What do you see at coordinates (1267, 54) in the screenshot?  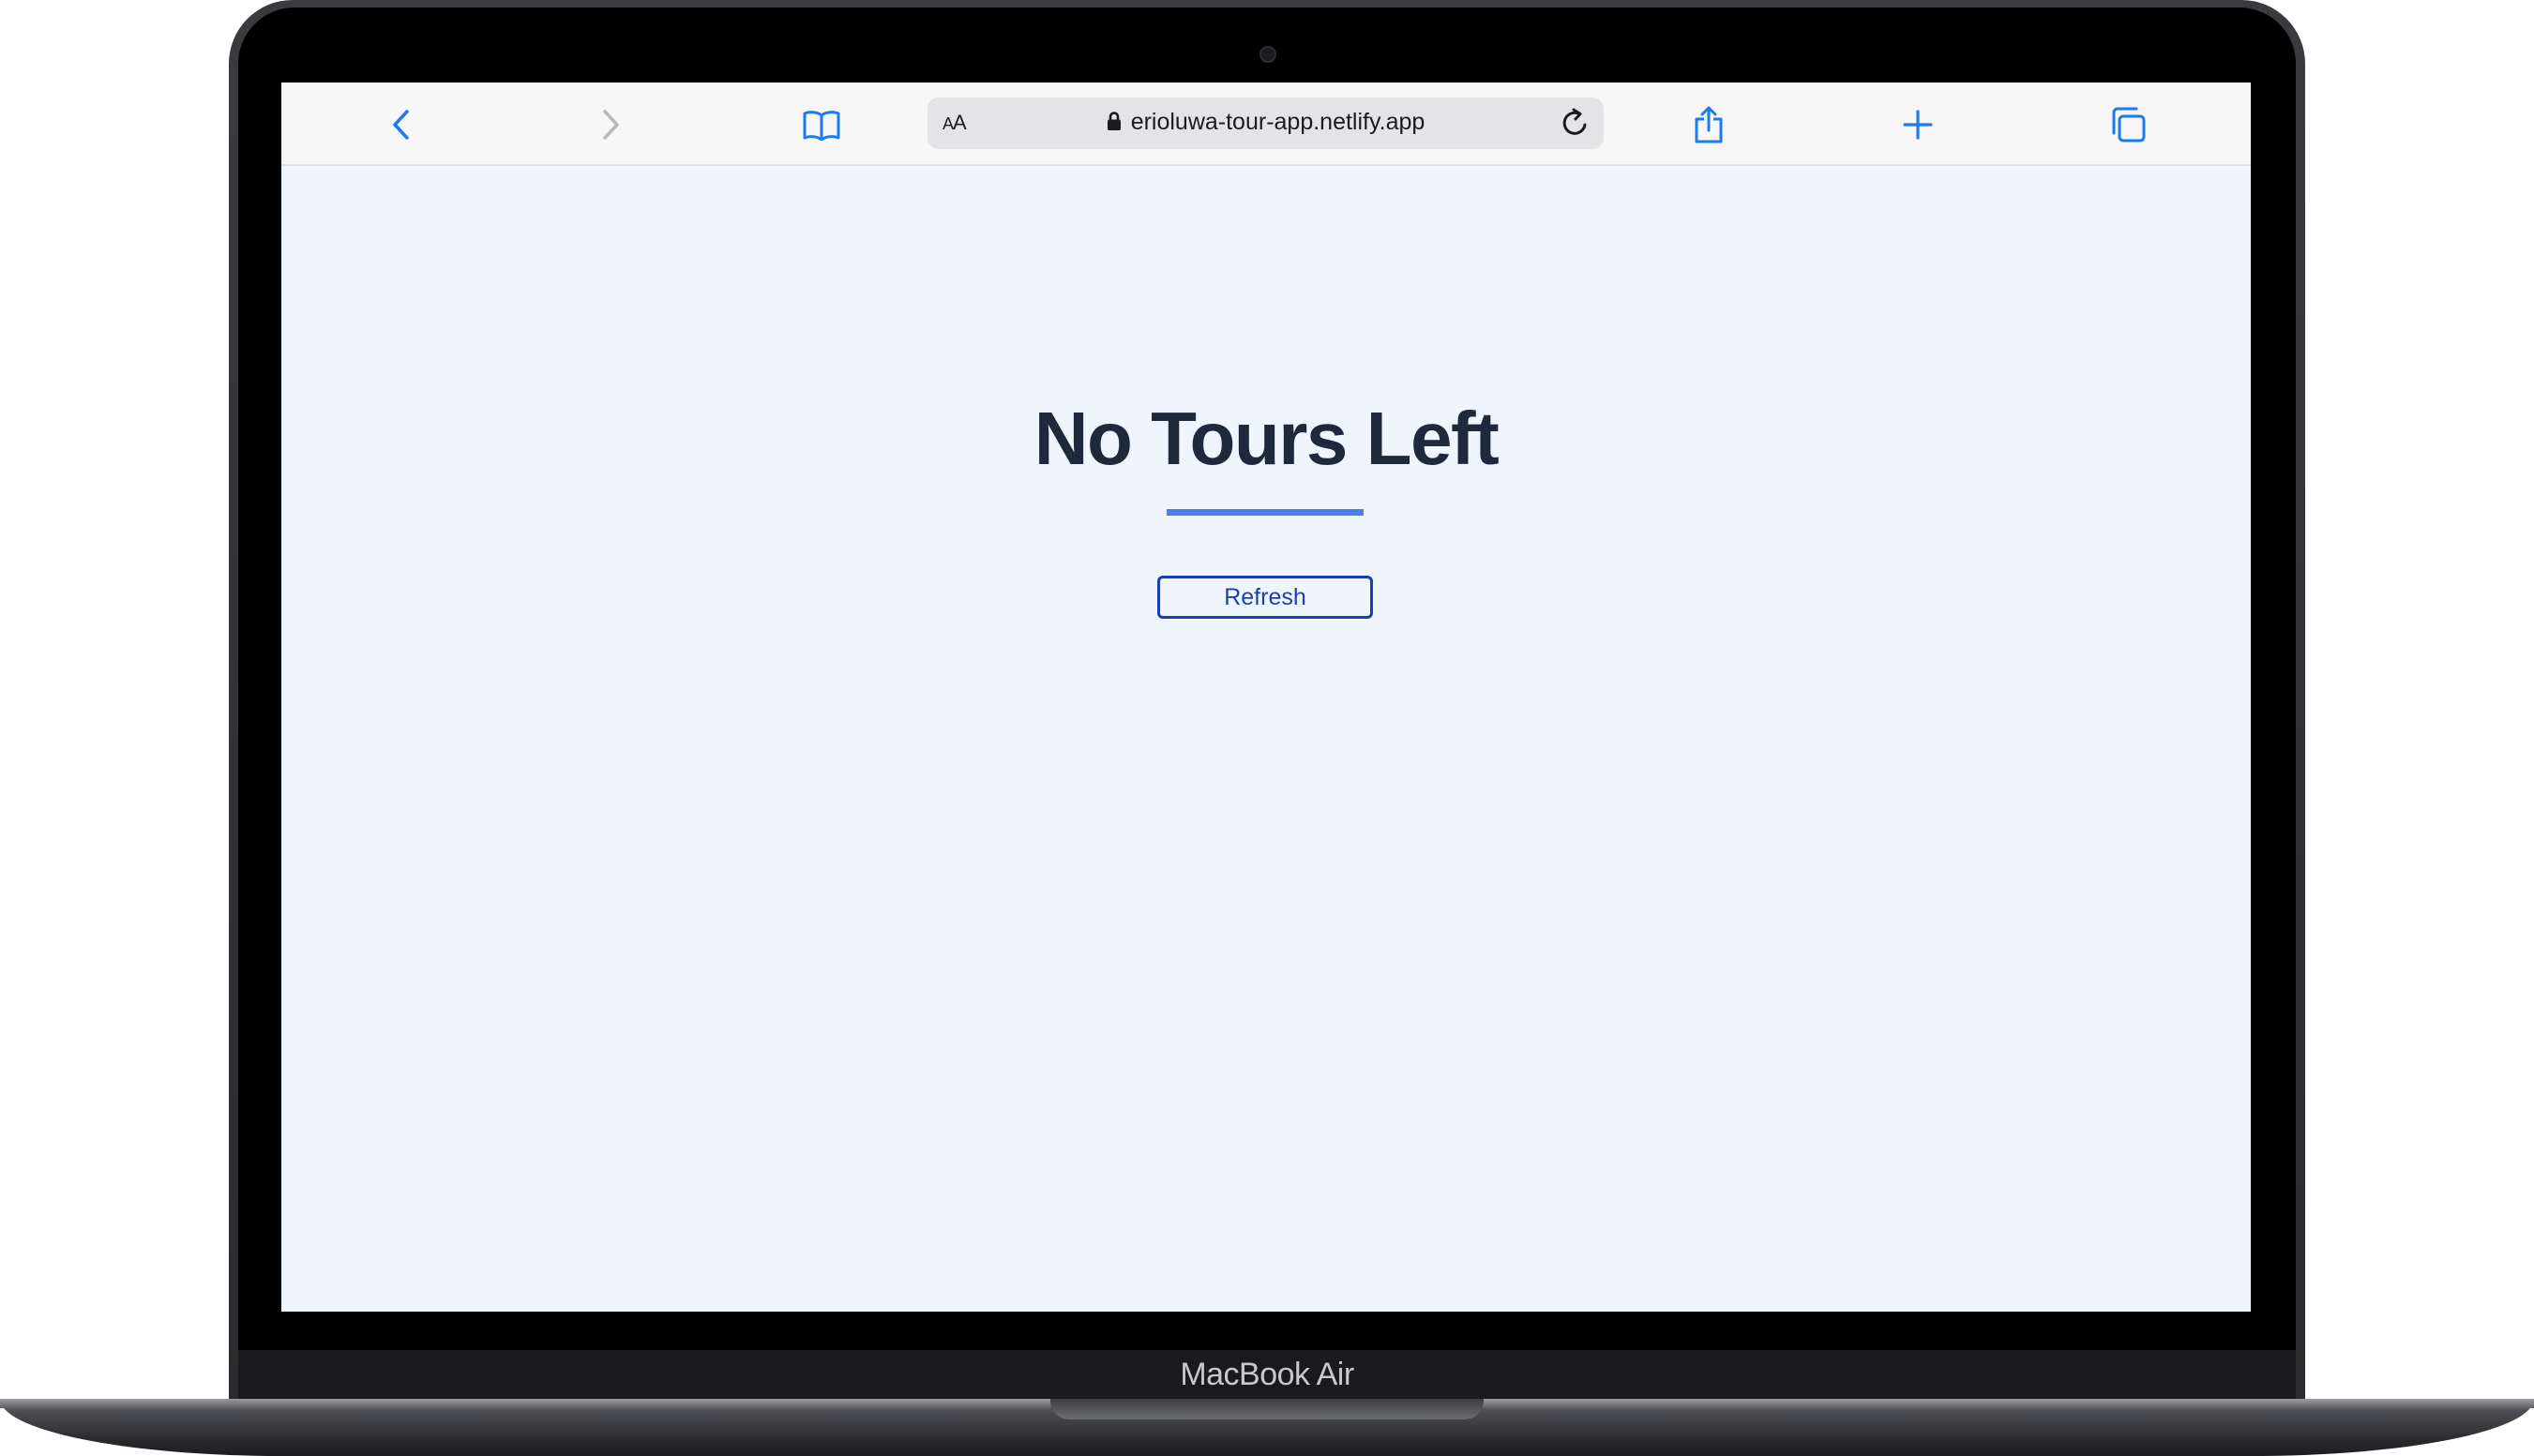 I see `camera` at bounding box center [1267, 54].